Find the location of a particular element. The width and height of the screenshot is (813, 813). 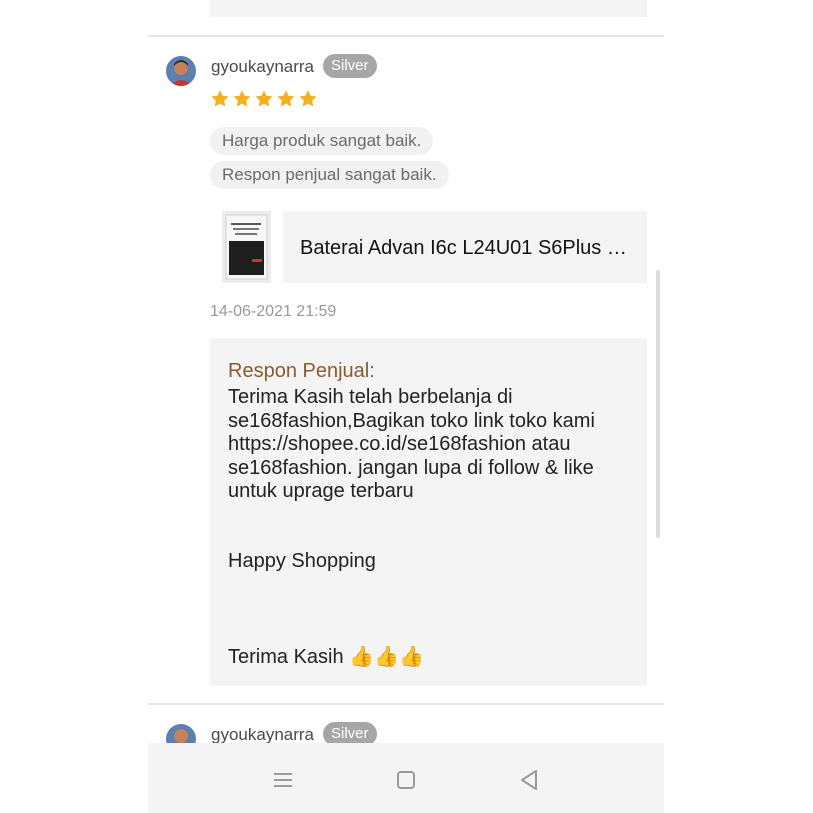

seller-response-thanks: Terima Kasih 👍👍👍 is located at coordinates (326, 657).